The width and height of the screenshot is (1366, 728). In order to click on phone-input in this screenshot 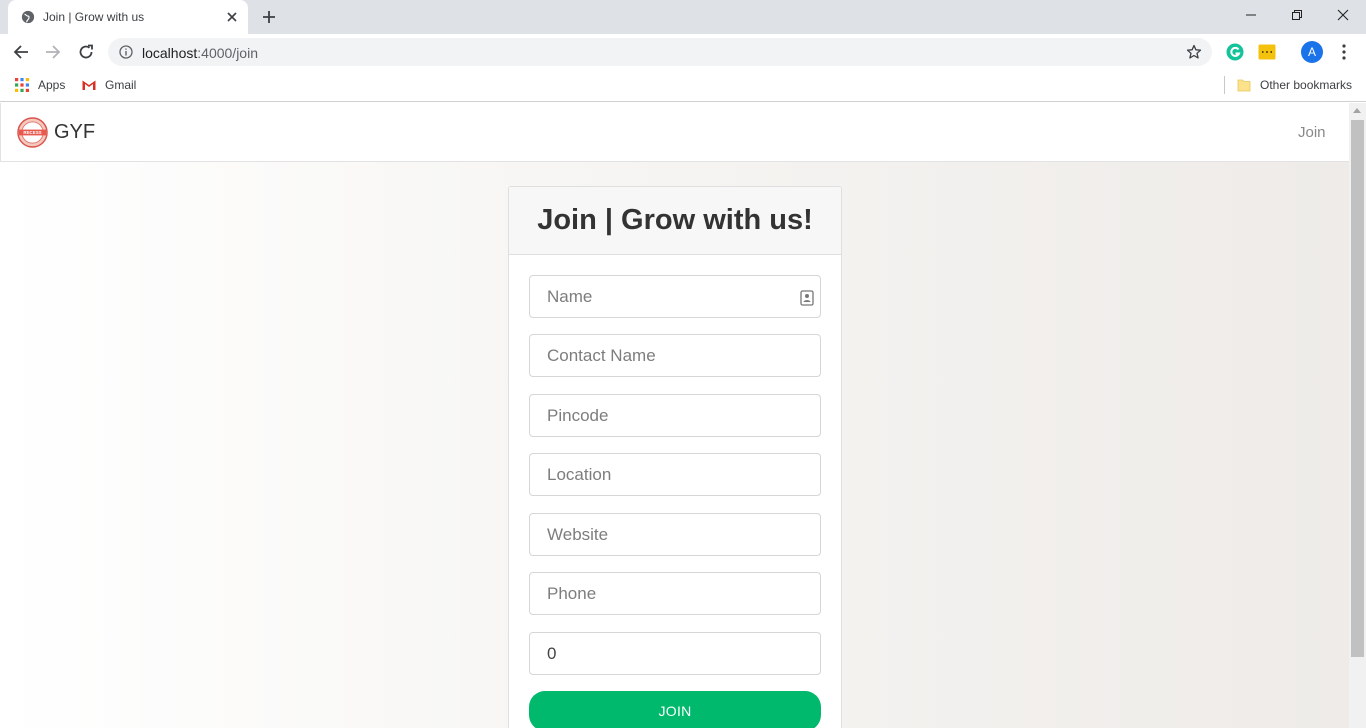, I will do `click(675, 593)`.